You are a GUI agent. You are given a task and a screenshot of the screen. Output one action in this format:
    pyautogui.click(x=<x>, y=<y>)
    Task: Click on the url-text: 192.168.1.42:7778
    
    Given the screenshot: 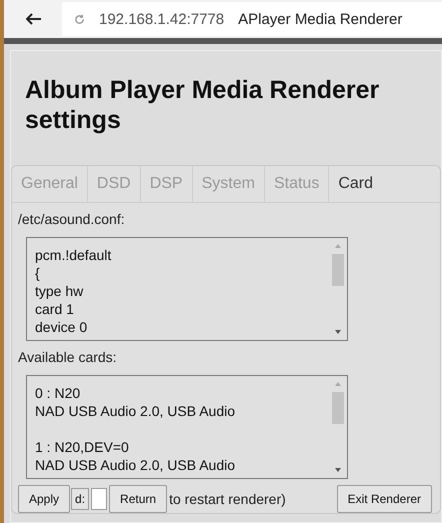 What is the action you would take?
    pyautogui.click(x=161, y=19)
    